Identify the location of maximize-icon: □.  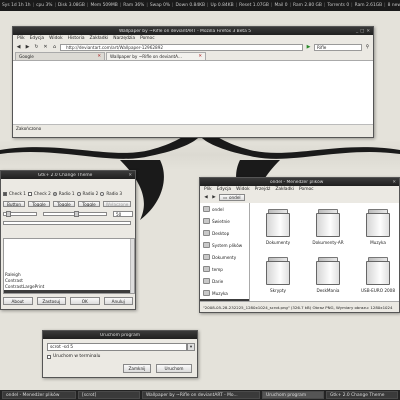
(362, 31).